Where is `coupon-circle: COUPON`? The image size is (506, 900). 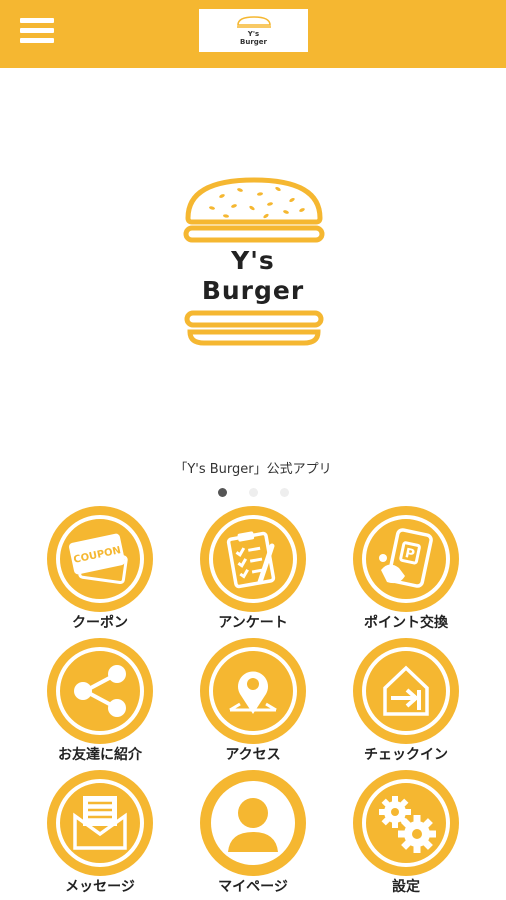 coupon-circle: COUPON is located at coordinates (100, 559).